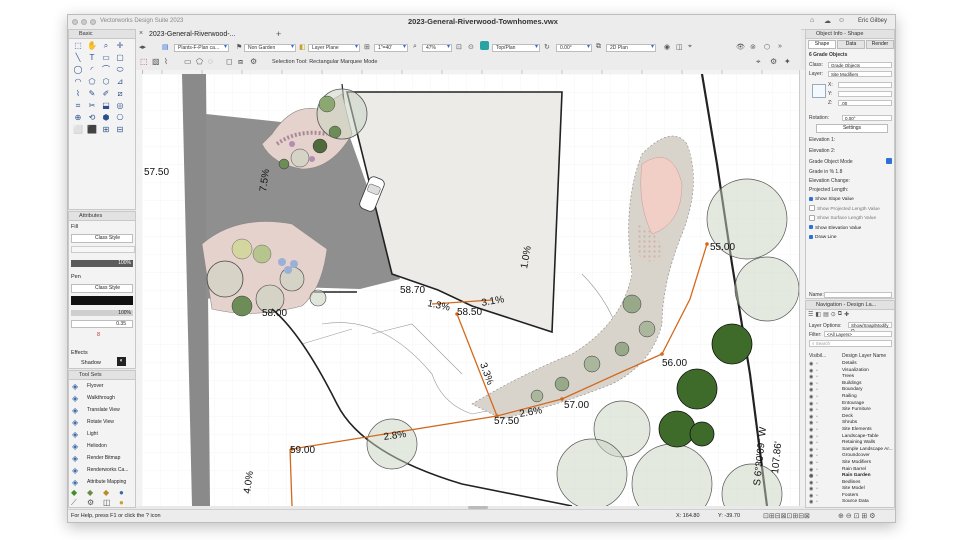  I want to click on grade-mode-dropdown, so click(889, 161).